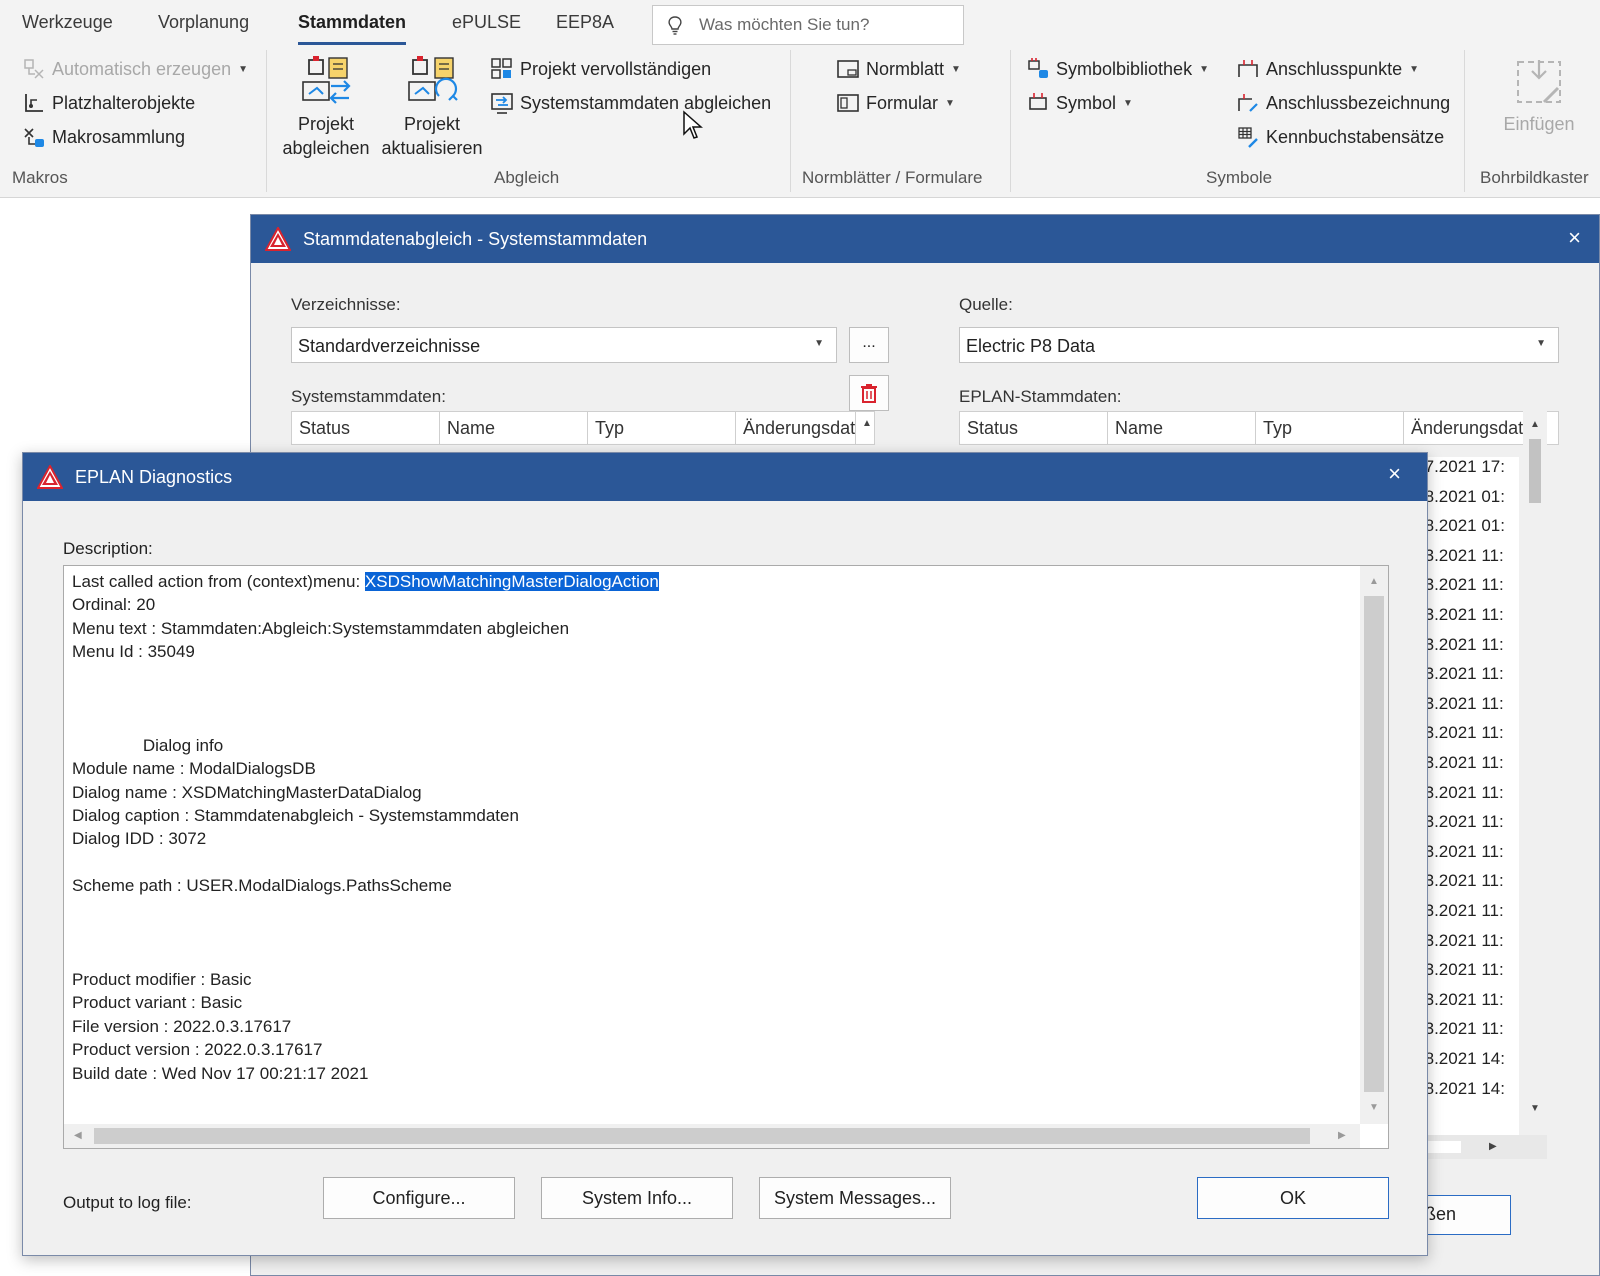 The height and width of the screenshot is (1276, 1600). Describe the element at coordinates (1040, 396) in the screenshot. I see `eplan-stammdaten-label: EPLAN-Stammdaten:` at that location.